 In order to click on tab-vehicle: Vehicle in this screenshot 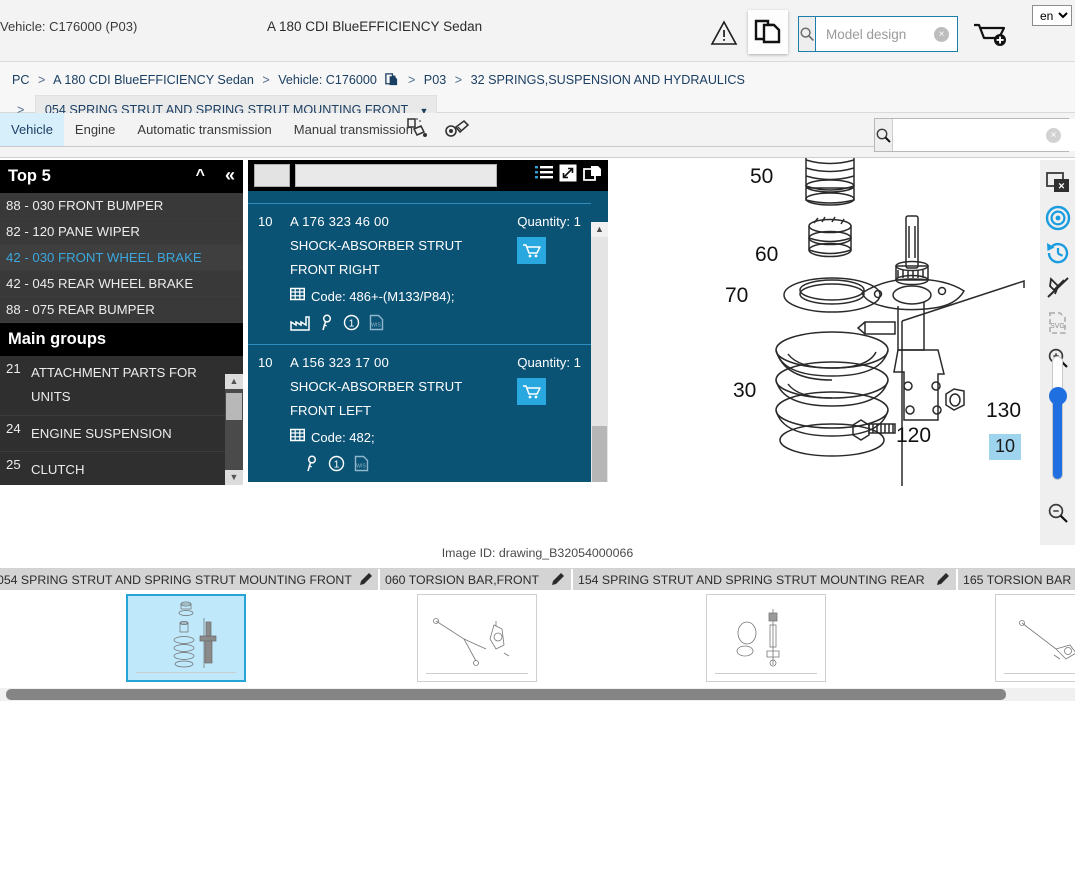, I will do `click(32, 129)`.